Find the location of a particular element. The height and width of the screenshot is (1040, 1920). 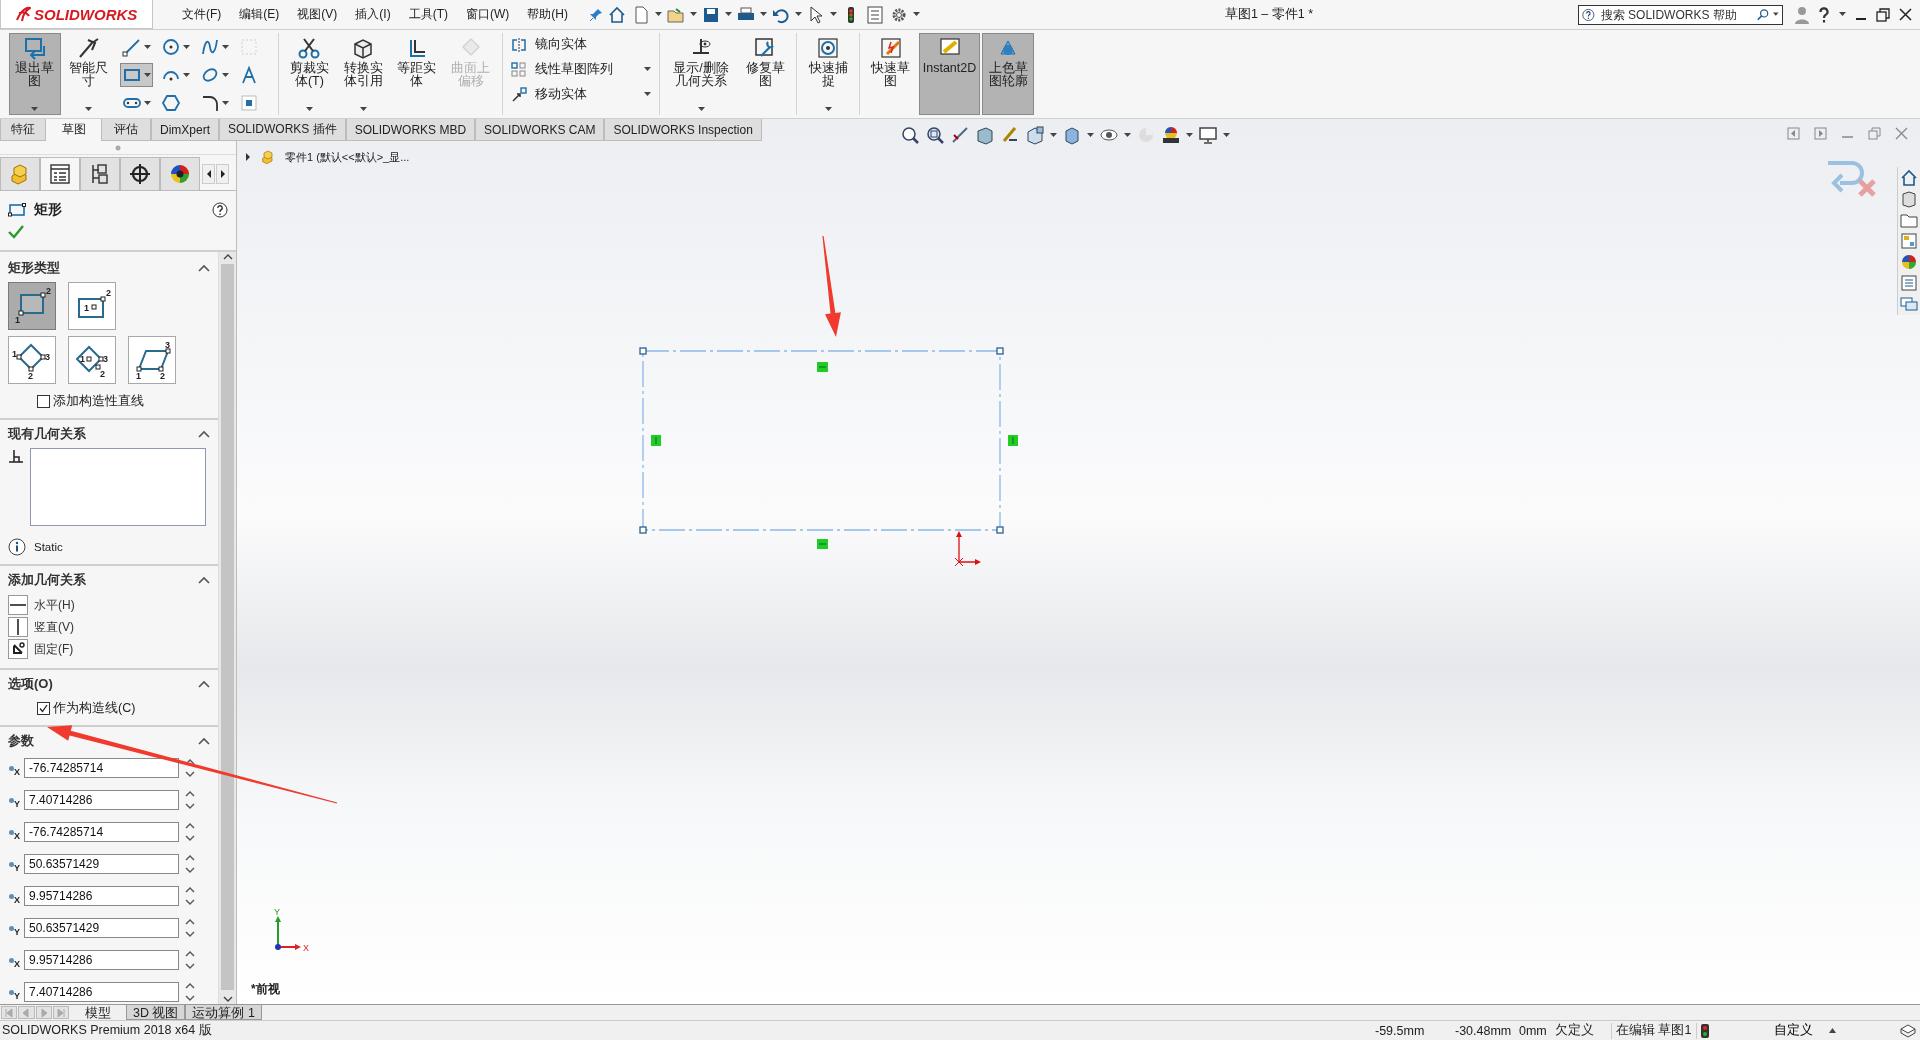

checkbox is located at coordinates (43, 401).